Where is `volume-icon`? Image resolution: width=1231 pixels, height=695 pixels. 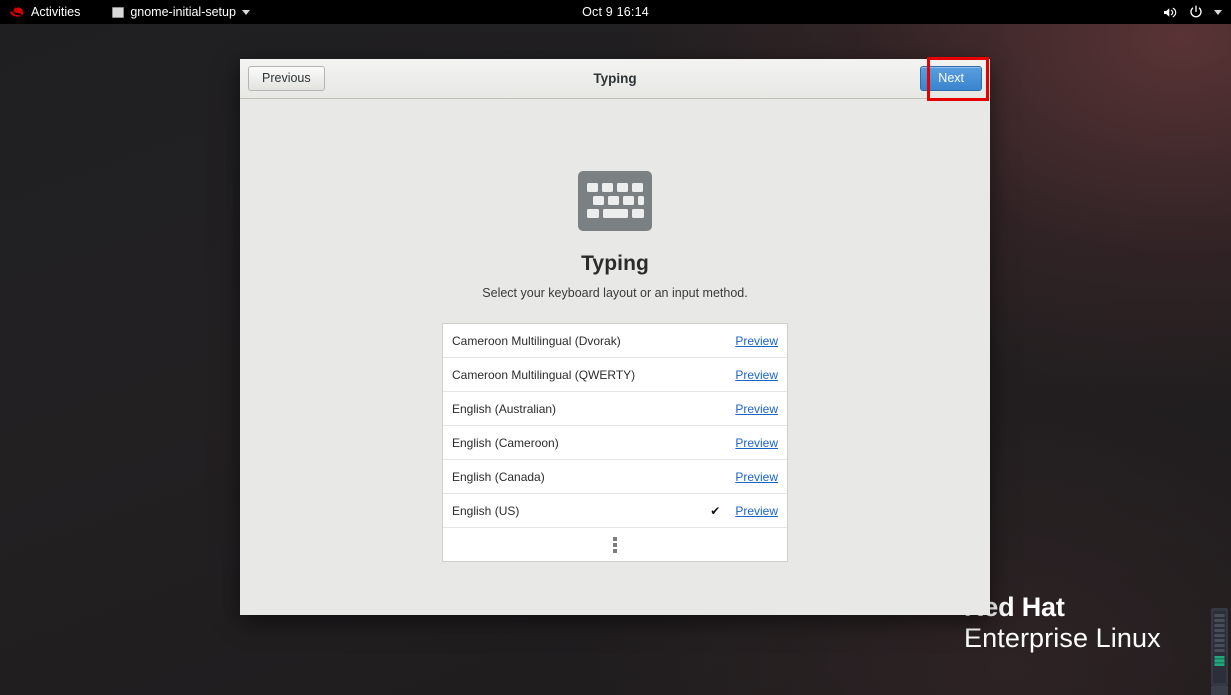 volume-icon is located at coordinates (1170, 12).